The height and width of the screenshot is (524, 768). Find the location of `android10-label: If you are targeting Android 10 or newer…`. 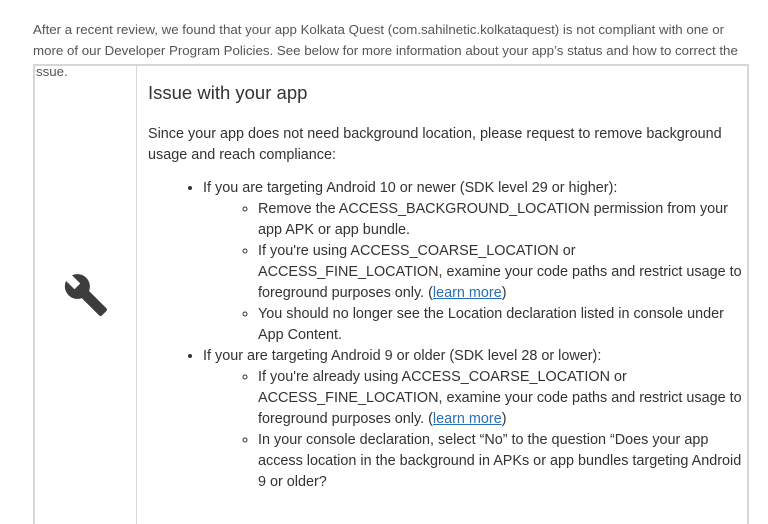

android10-label: If you are targeting Android 10 or newer… is located at coordinates (410, 188).